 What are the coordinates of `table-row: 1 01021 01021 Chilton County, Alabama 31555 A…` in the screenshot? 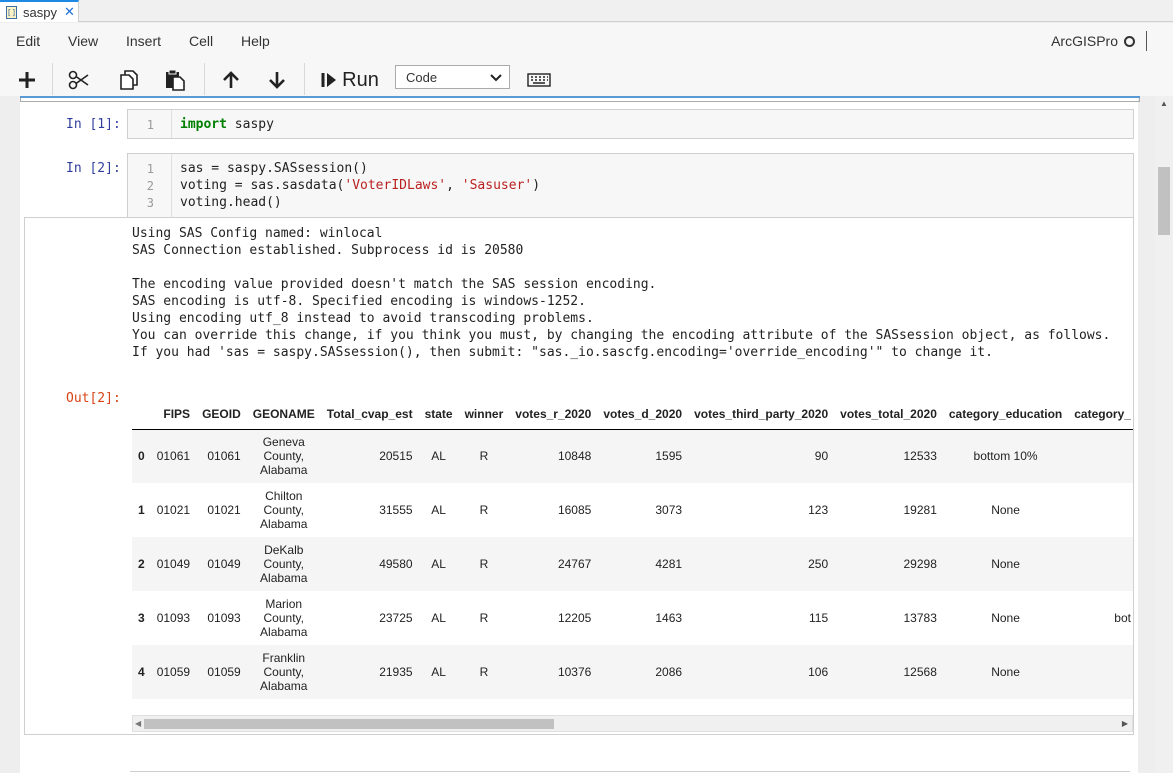 It's located at (632, 510).